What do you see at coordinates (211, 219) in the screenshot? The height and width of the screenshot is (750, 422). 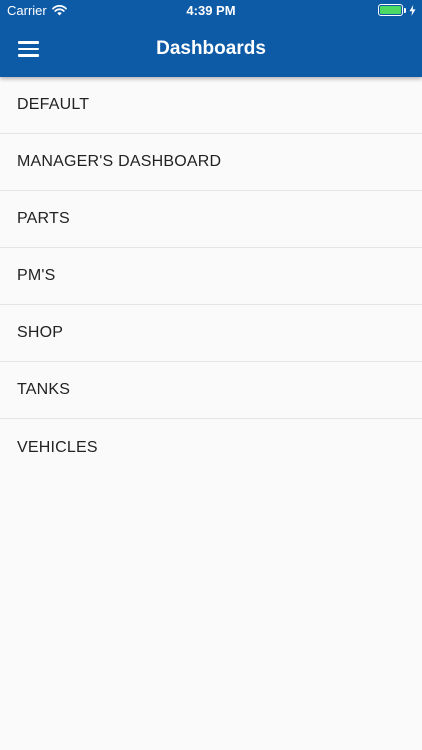 I see `list-item-parts: PARTS` at bounding box center [211, 219].